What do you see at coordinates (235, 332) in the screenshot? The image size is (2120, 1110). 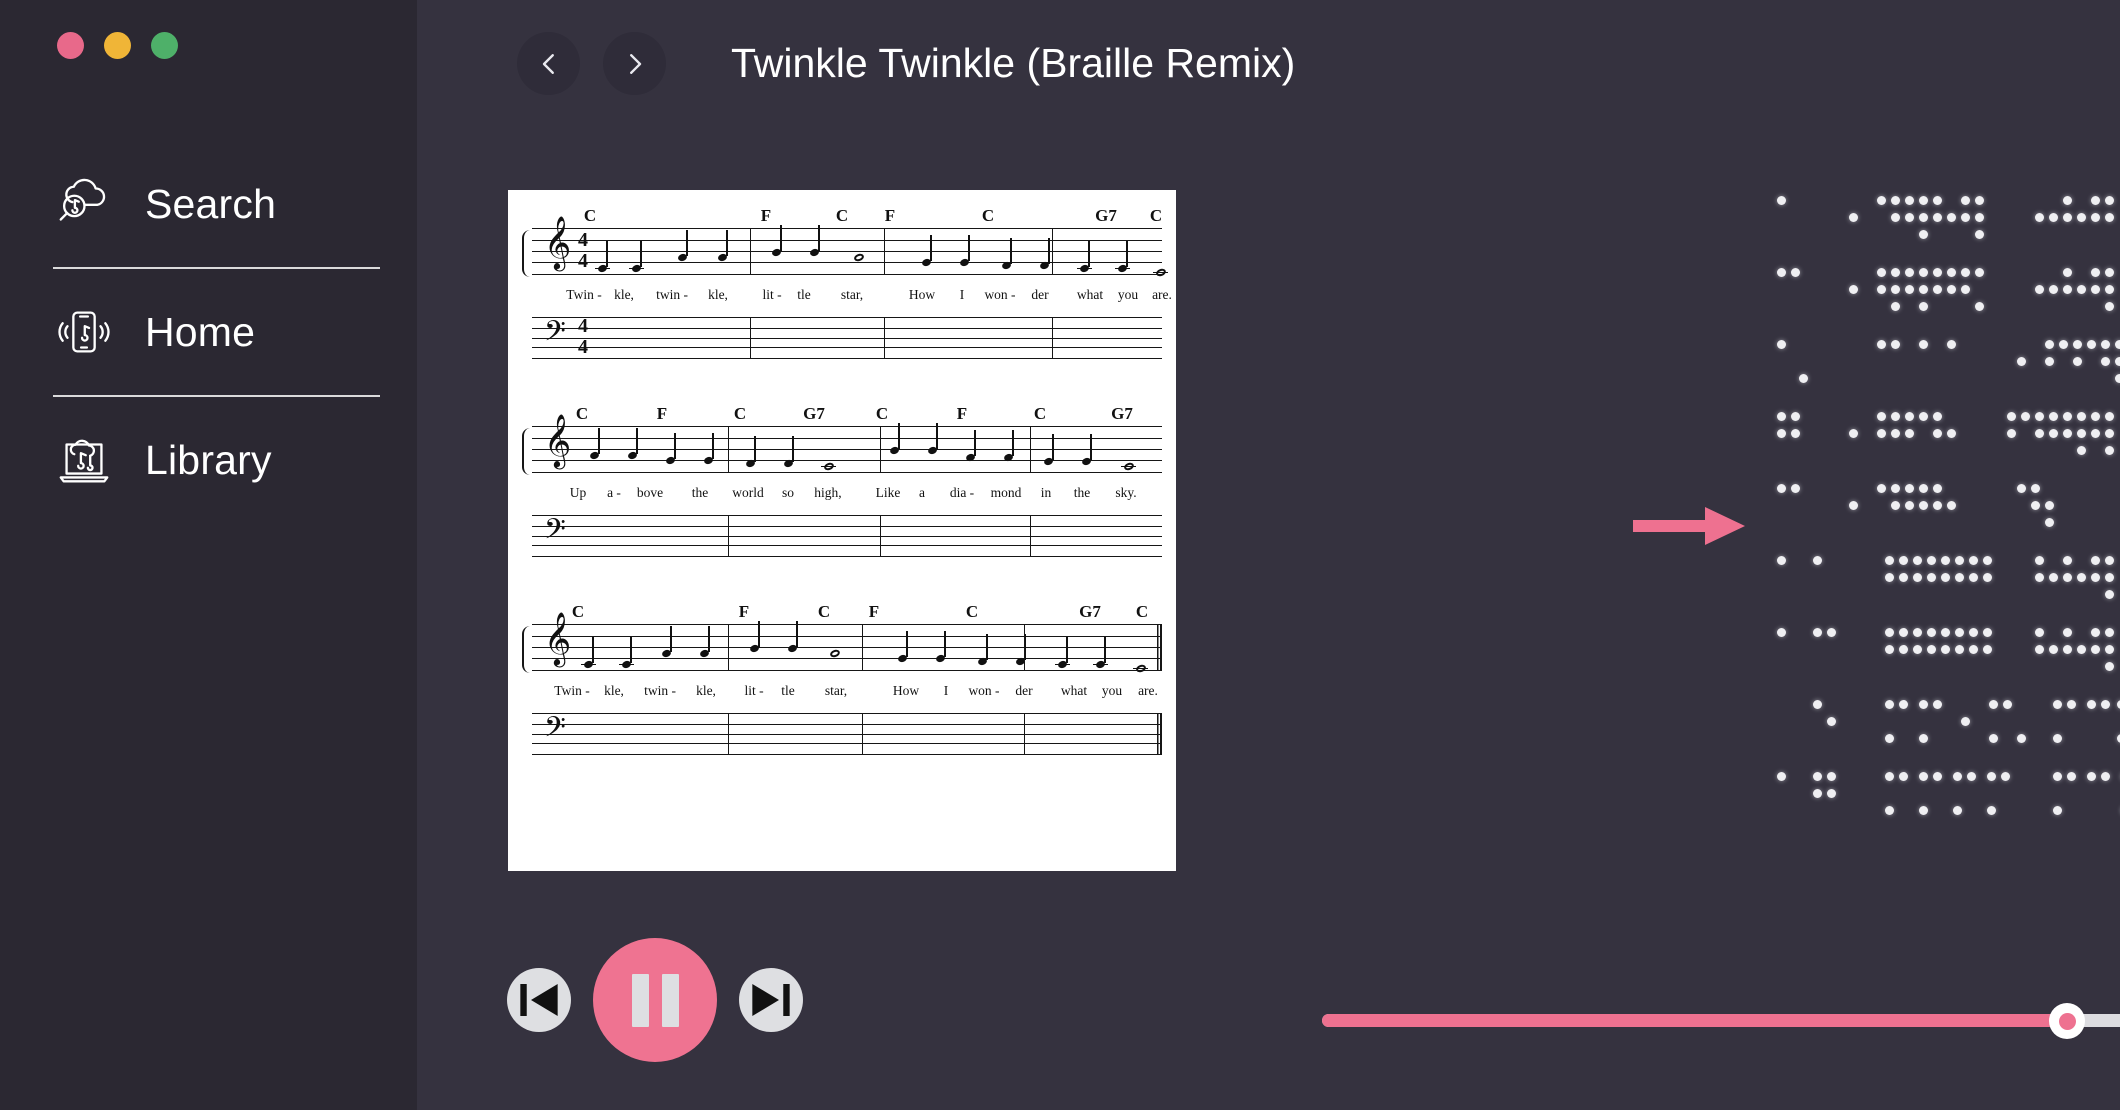 I see `sidebar-item-home: Home` at bounding box center [235, 332].